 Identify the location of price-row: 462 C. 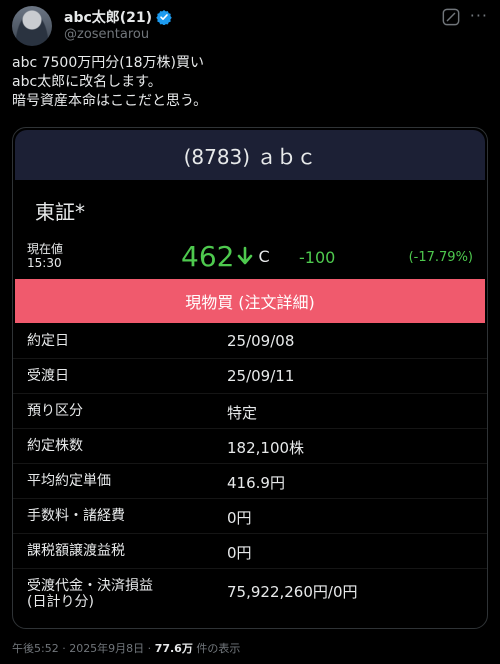
(225, 256).